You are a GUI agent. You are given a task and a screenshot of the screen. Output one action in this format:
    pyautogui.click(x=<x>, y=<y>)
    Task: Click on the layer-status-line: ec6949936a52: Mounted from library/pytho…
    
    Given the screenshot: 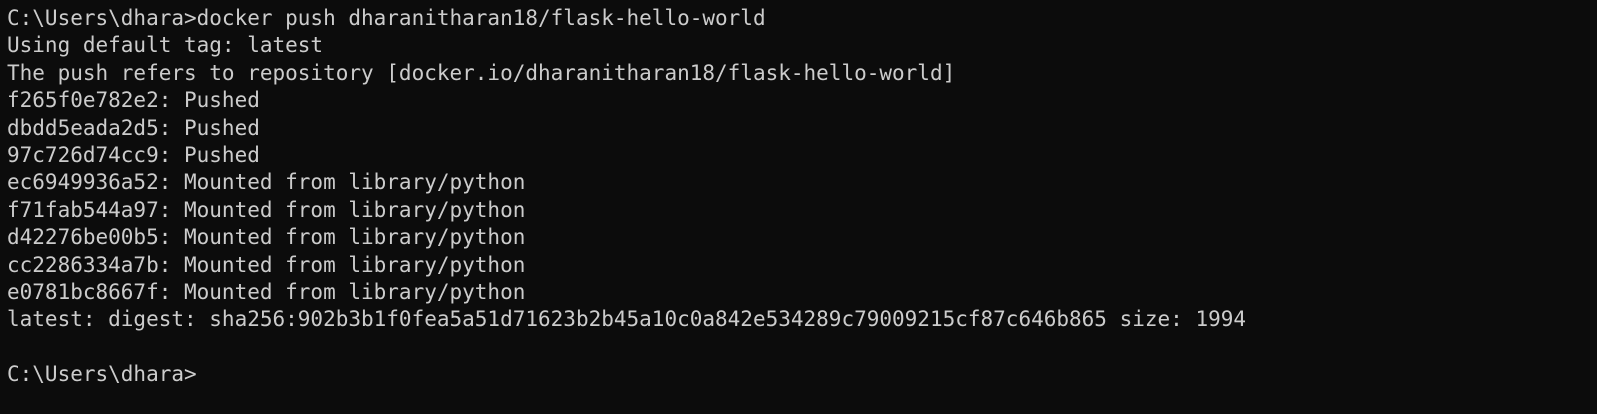 What is the action you would take?
    pyautogui.click(x=266, y=182)
    